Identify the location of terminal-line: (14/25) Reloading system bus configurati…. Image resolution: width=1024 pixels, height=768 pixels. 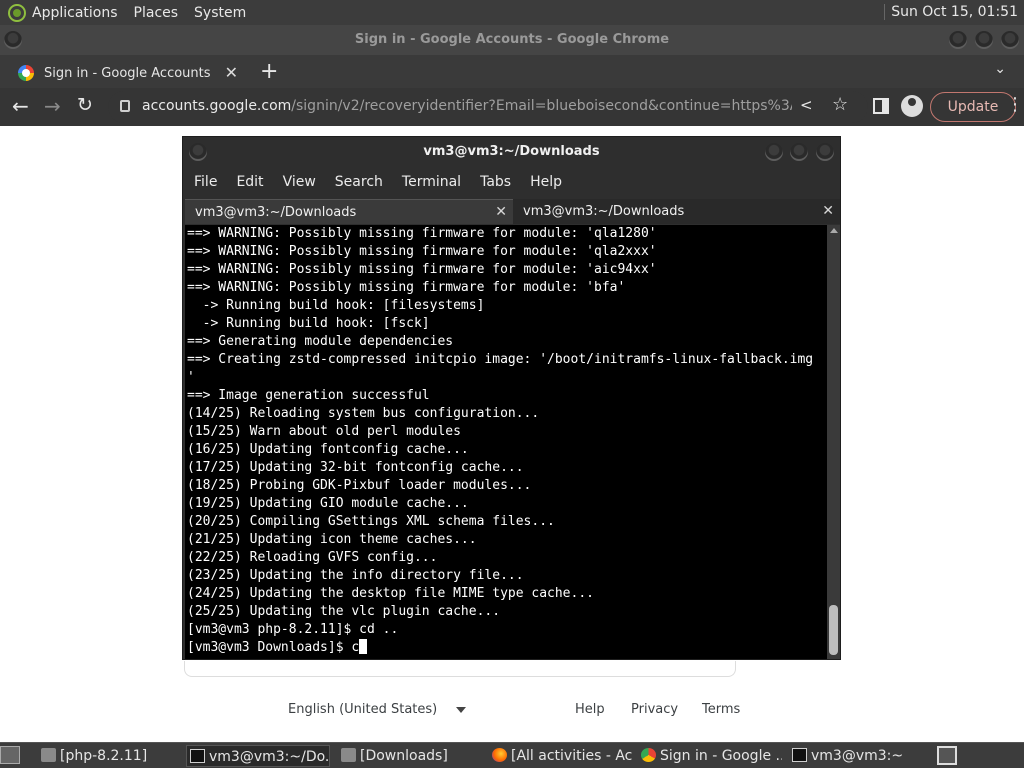
(363, 413).